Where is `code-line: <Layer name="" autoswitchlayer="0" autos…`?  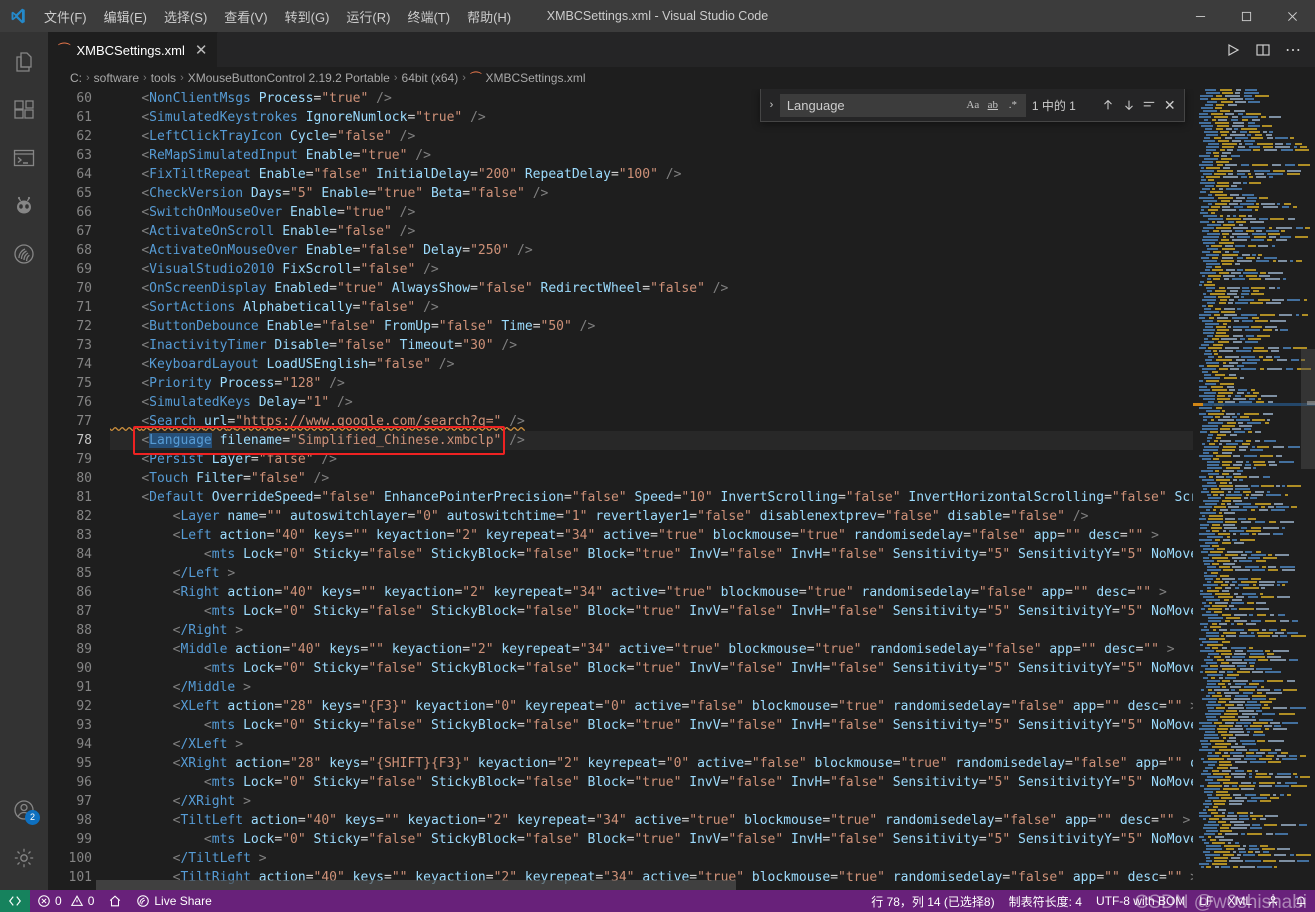
code-line: <Layer name="" autoswitchlayer="0" autos… is located at coordinates (651, 516).